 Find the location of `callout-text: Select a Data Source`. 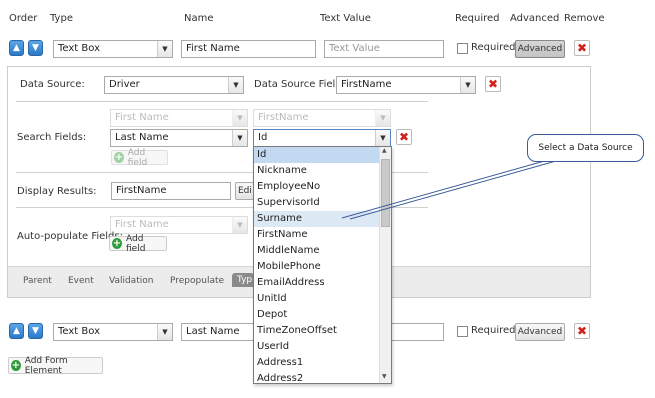

callout-text: Select a Data Source is located at coordinates (585, 148).